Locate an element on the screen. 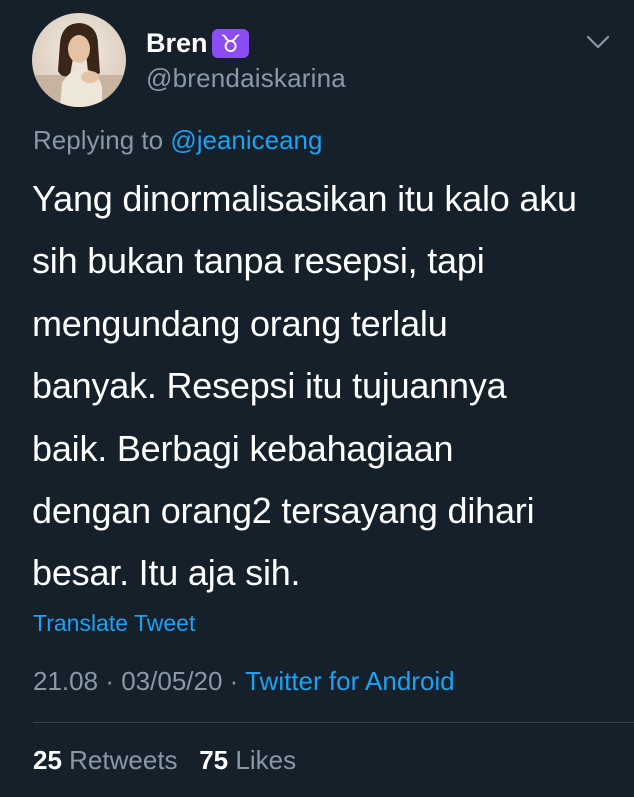  tweet-text-line: besar. Itu aja sih. is located at coordinates (166, 573).